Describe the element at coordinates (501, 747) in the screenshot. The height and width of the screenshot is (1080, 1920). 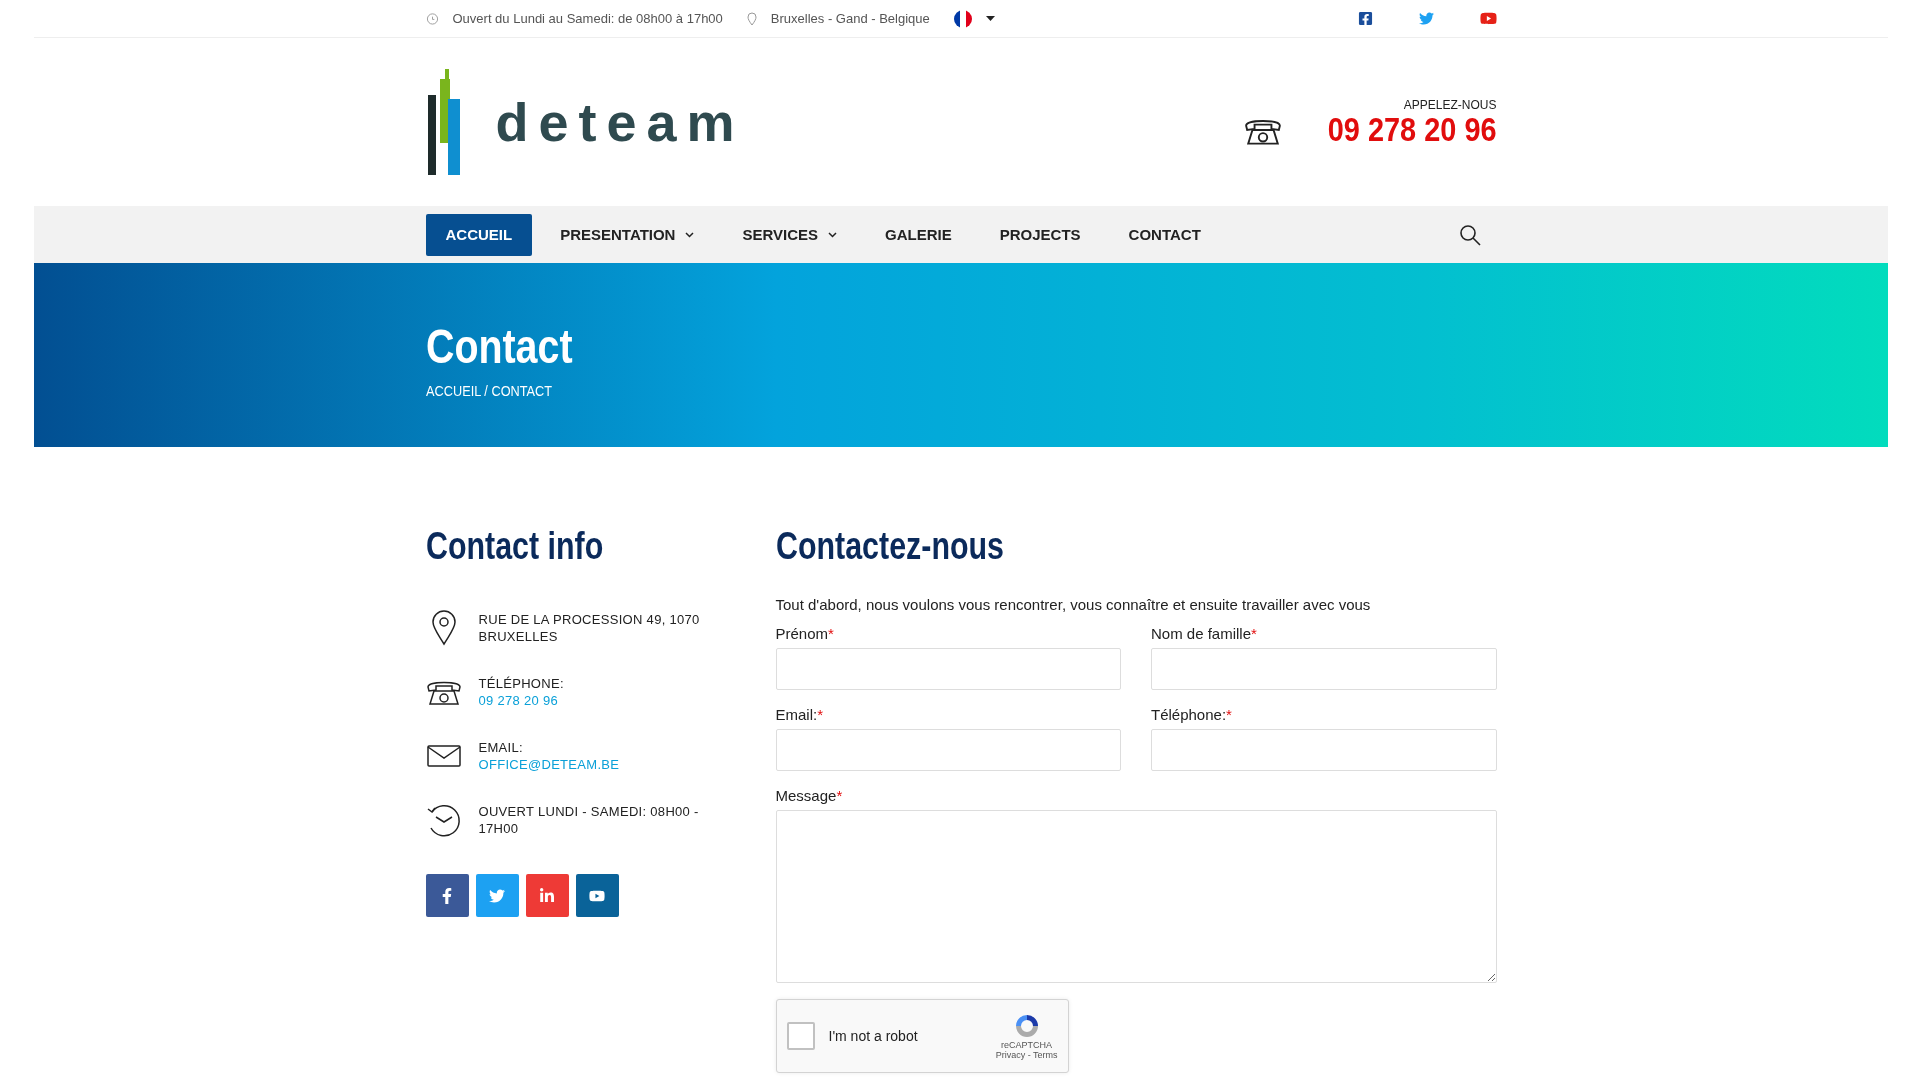
I see `info-label: EMAIL:` at that location.